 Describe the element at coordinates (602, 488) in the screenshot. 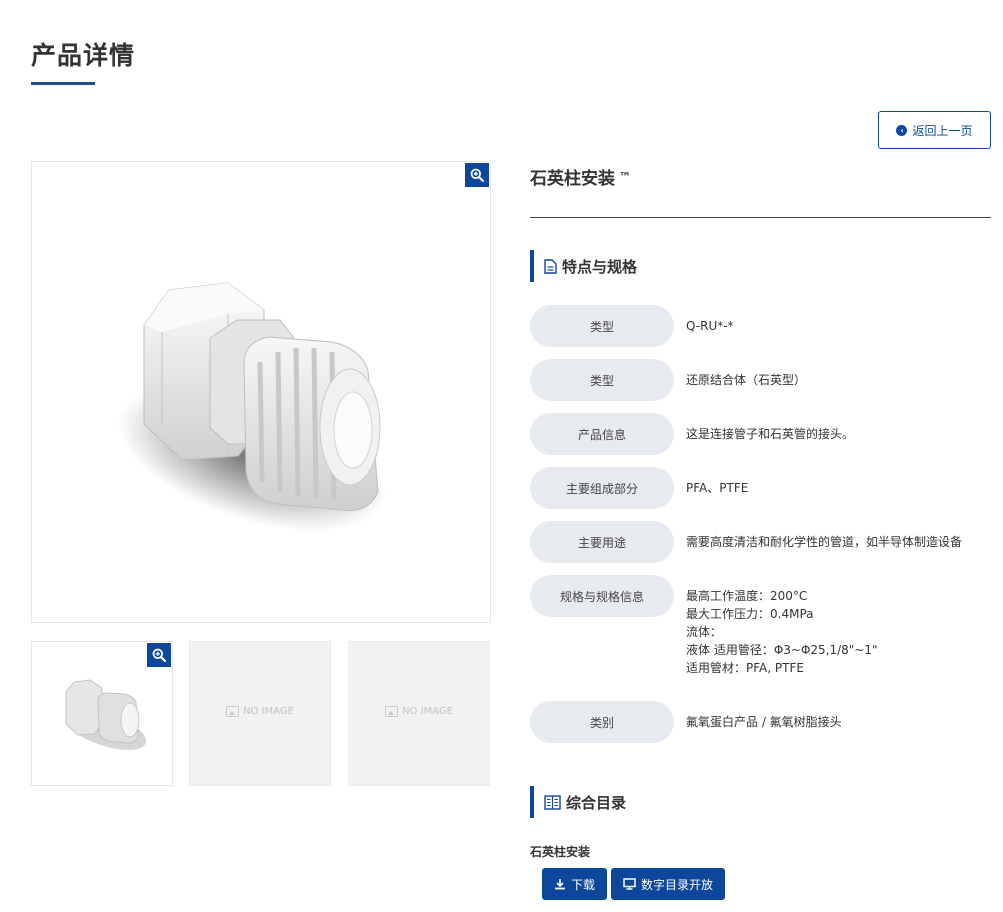

I see `spec-label: 主要组成部分` at that location.